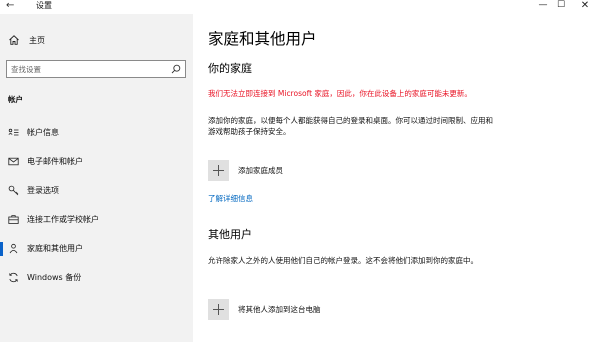  I want to click on home-nav-item: 主页, so click(96, 41).